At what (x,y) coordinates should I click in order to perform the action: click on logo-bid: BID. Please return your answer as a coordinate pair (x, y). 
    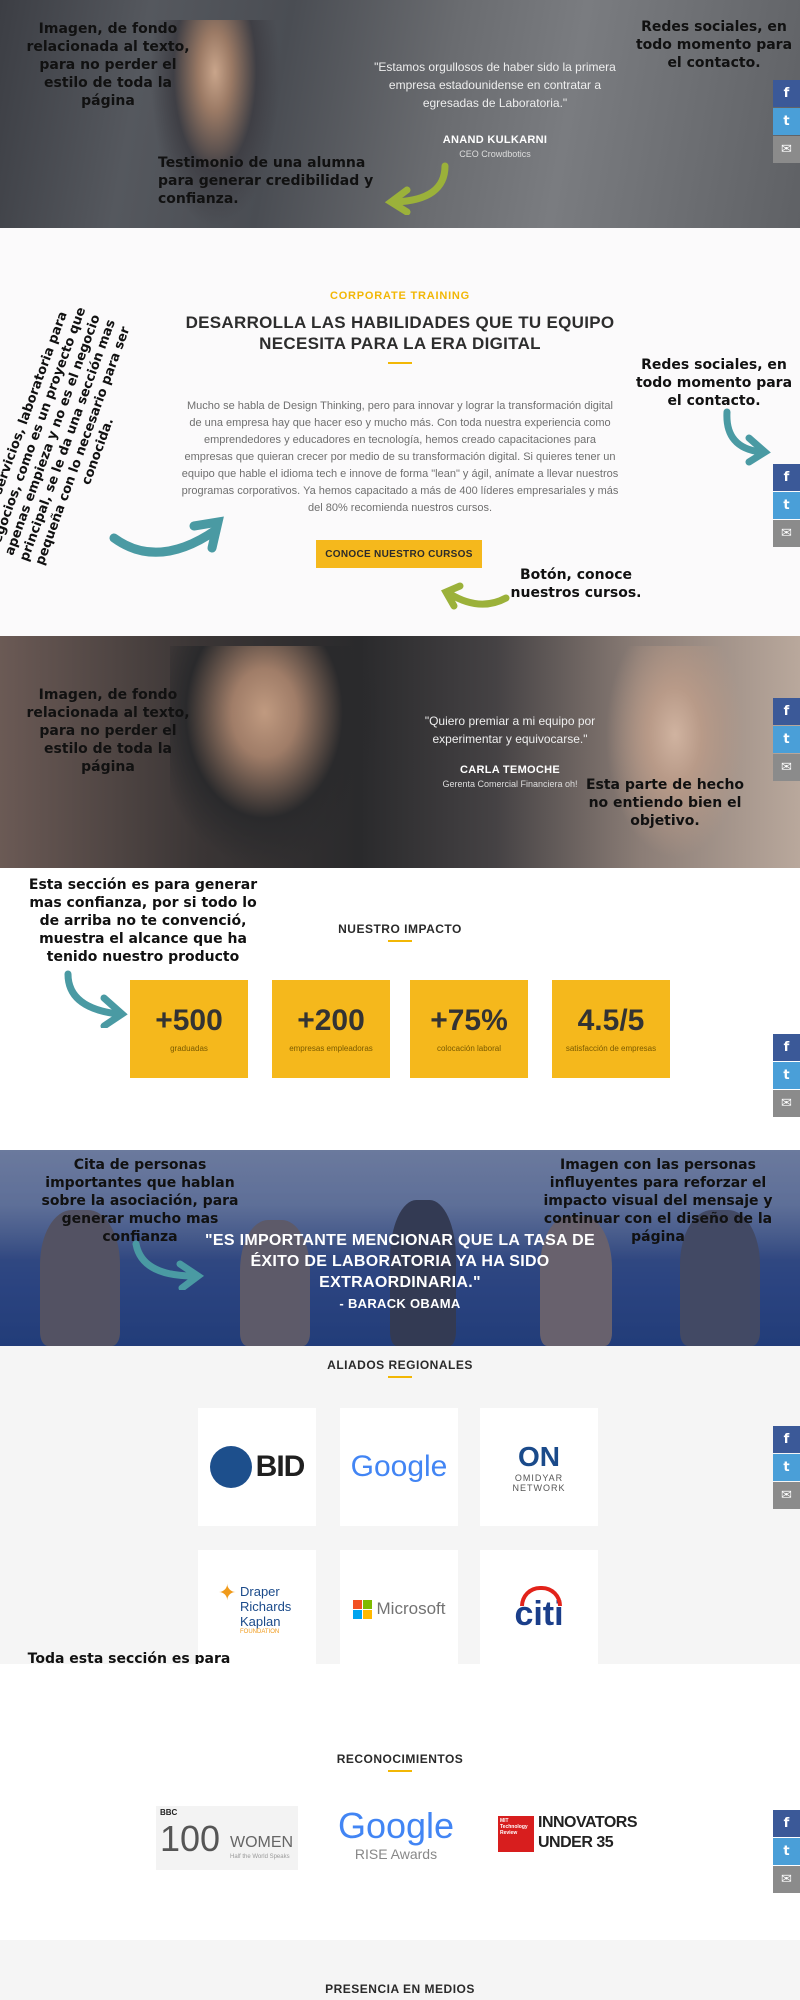
    Looking at the image, I should click on (257, 1467).